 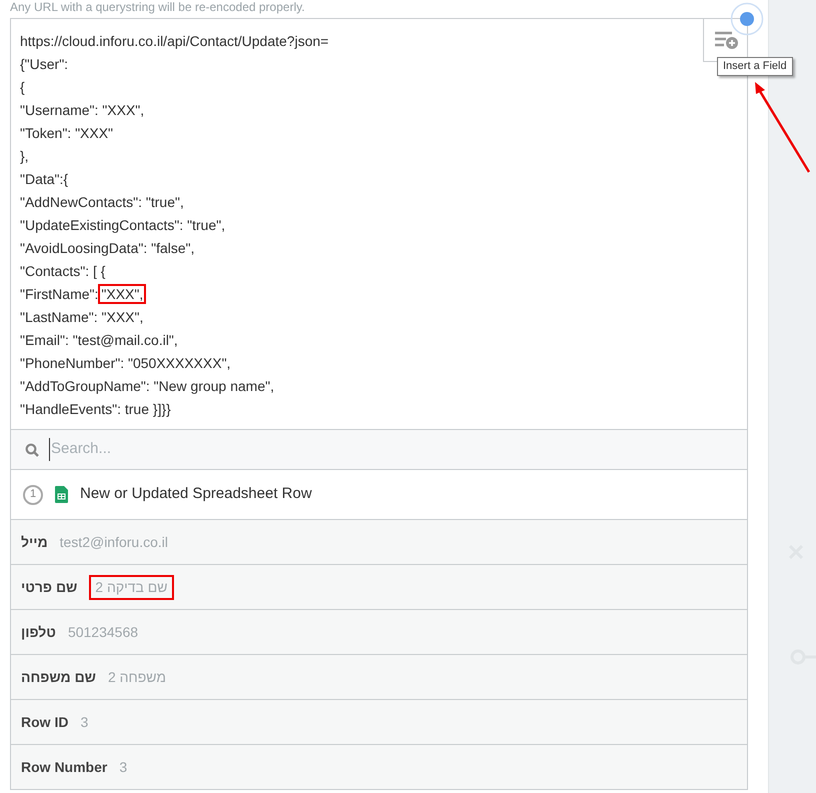 I want to click on search-icon, so click(x=32, y=449).